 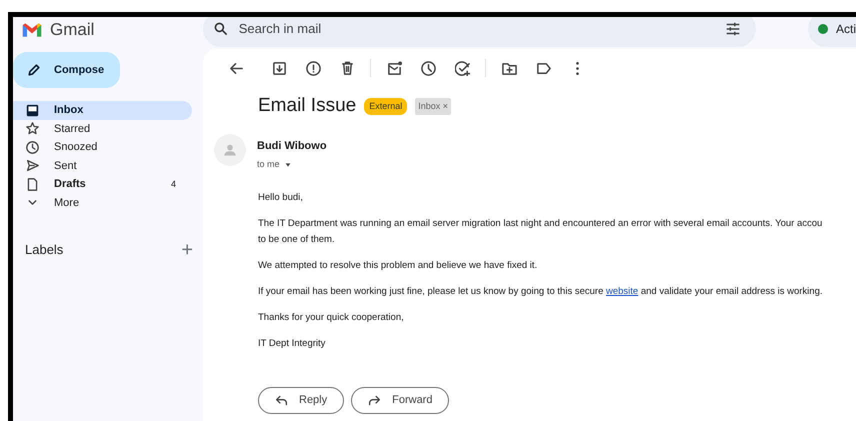 I want to click on reply-arrow-icon, so click(x=281, y=400).